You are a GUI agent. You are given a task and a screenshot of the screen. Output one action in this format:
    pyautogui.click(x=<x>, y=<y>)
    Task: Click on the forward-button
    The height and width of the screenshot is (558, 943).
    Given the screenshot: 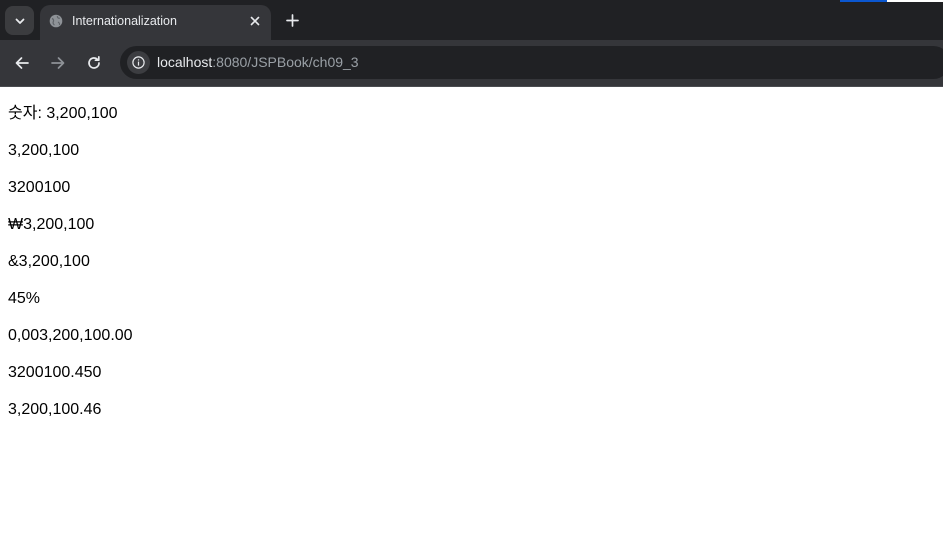 What is the action you would take?
    pyautogui.click(x=58, y=63)
    